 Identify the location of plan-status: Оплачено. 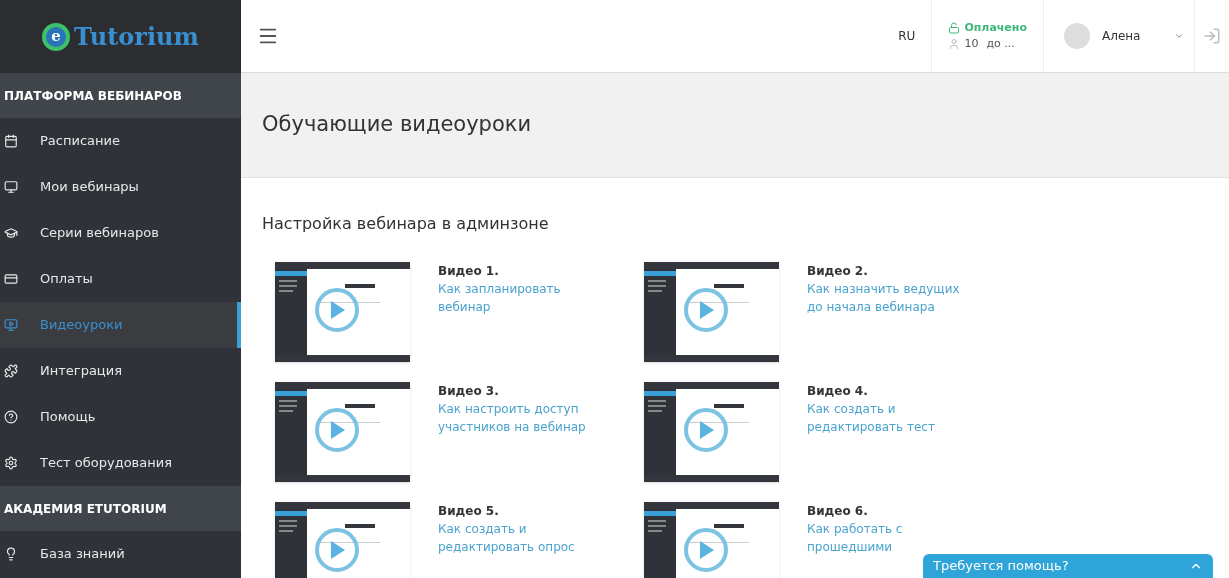
(995, 27).